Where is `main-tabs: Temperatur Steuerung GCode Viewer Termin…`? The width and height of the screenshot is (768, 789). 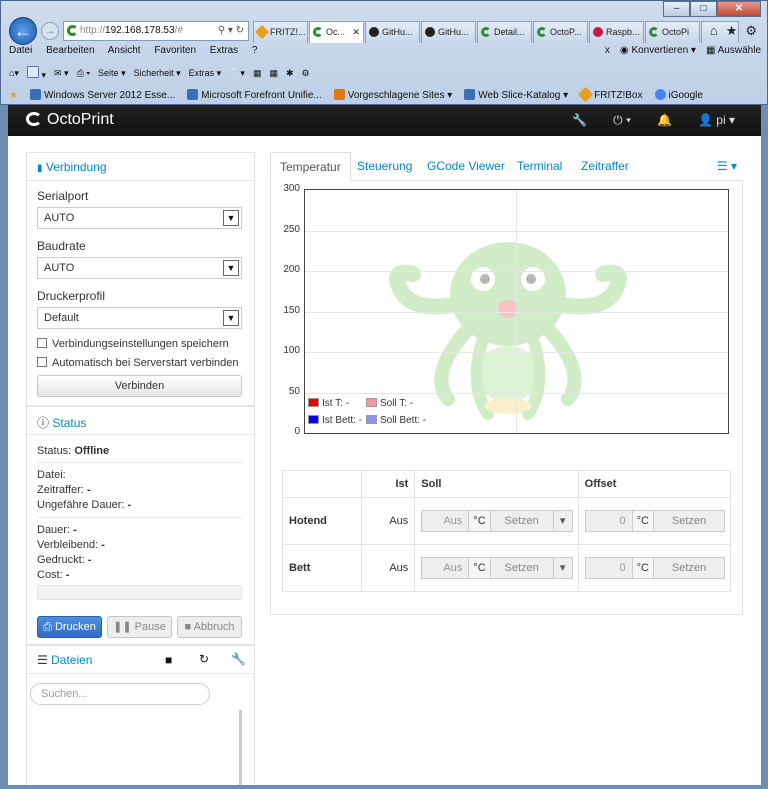 main-tabs: Temperatur Steuerung GCode Viewer Termin… is located at coordinates (506, 166).